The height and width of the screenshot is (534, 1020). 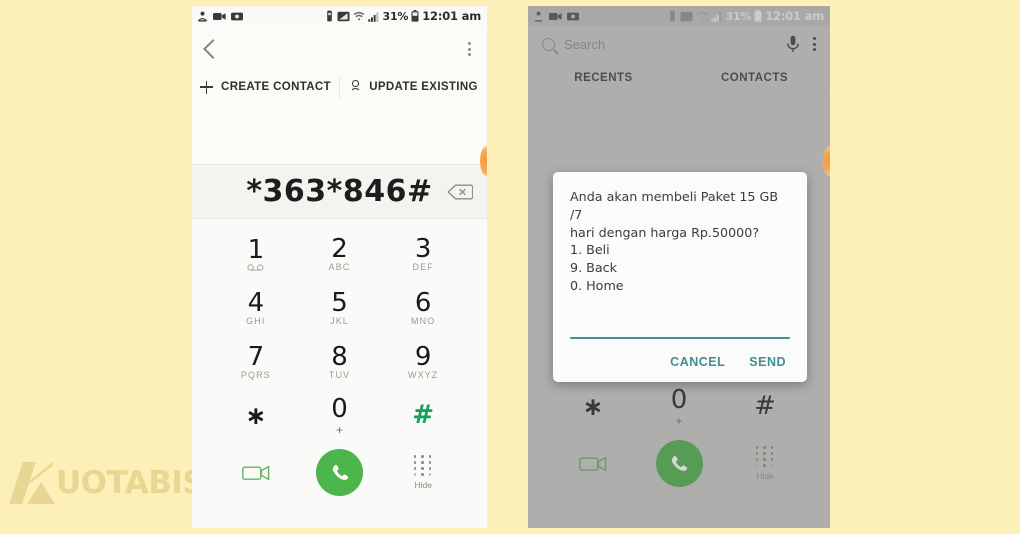 What do you see at coordinates (423, 321) in the screenshot?
I see `key-letters: MNO` at bounding box center [423, 321].